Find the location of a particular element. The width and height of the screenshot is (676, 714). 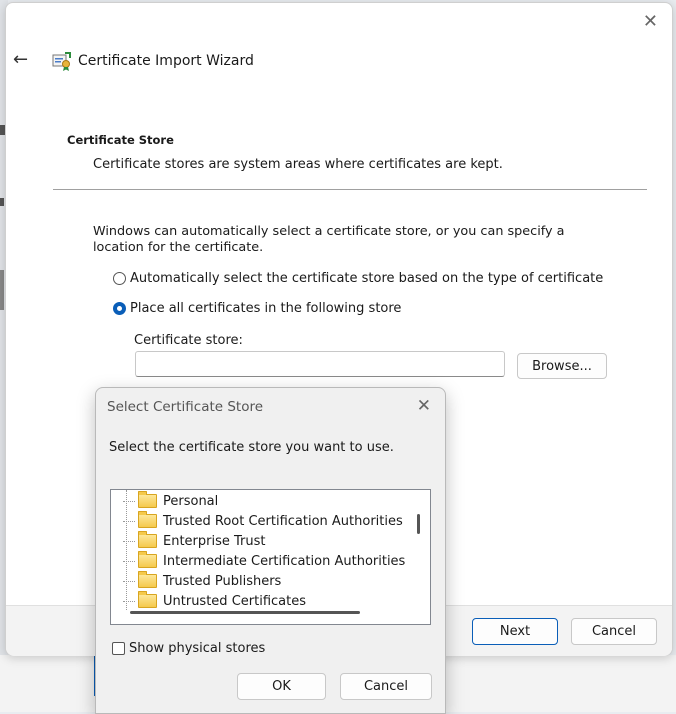

tree-item-label: Trusted Publishers is located at coordinates (222, 581).